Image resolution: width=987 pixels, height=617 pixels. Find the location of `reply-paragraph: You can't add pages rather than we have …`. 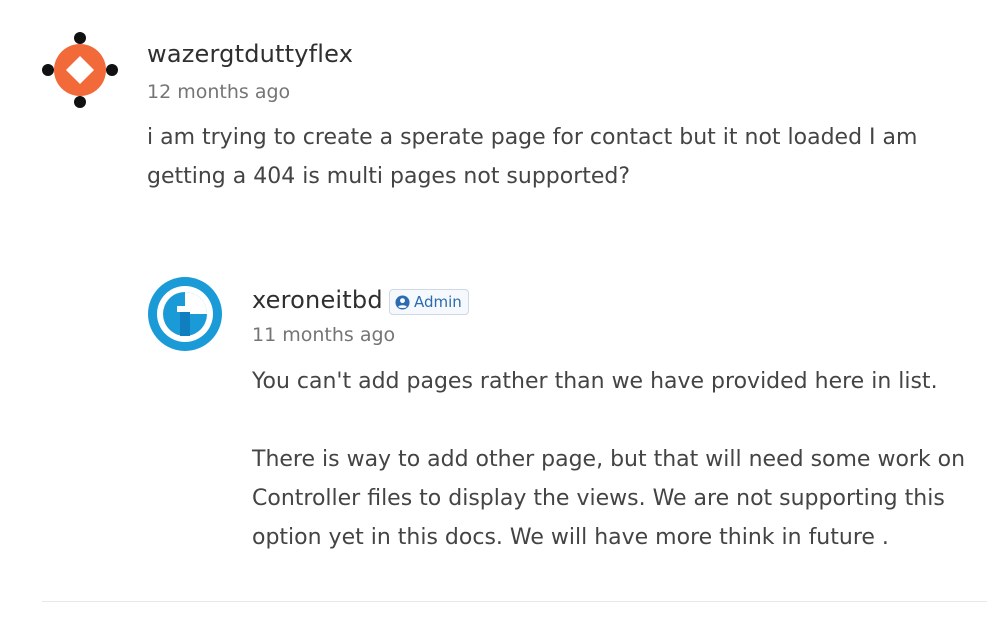

reply-paragraph: You can't add pages rather than we have … is located at coordinates (595, 381).